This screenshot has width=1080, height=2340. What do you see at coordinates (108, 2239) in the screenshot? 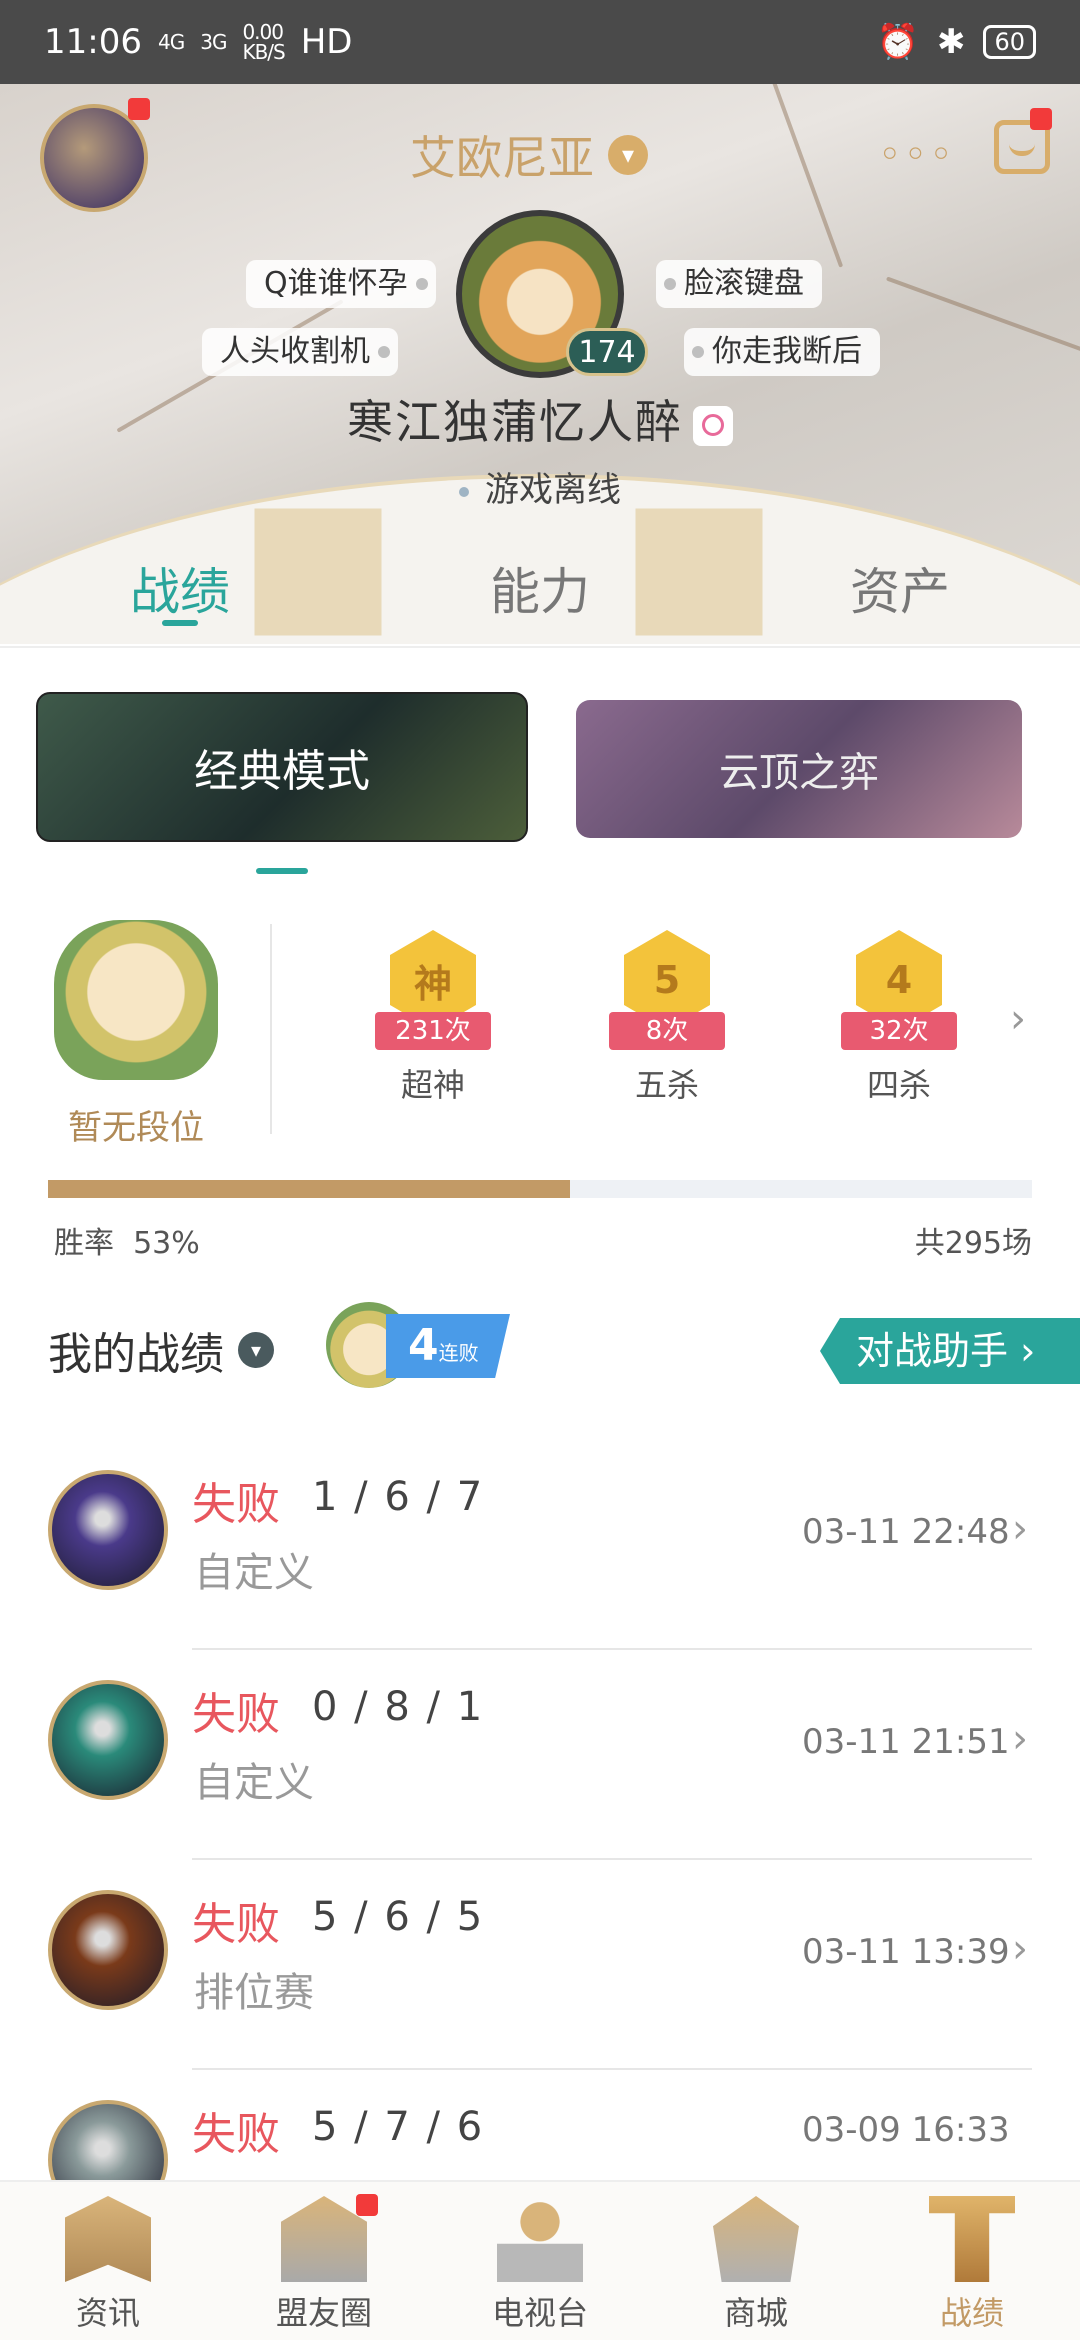
I see `news-icon` at bounding box center [108, 2239].